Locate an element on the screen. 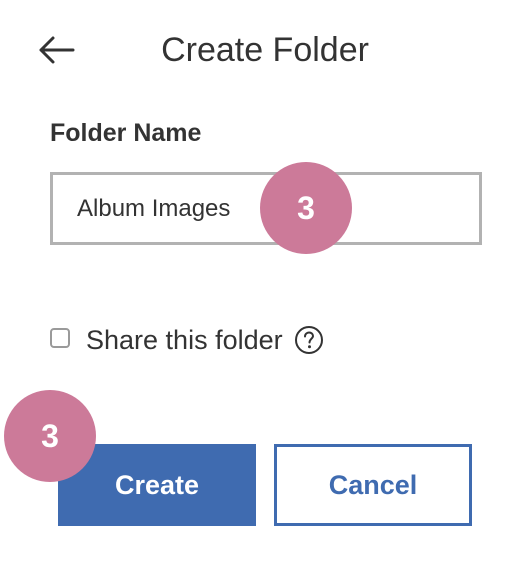 This screenshot has width=532, height=584. share-folder-label: Share this folder is located at coordinates (184, 340).